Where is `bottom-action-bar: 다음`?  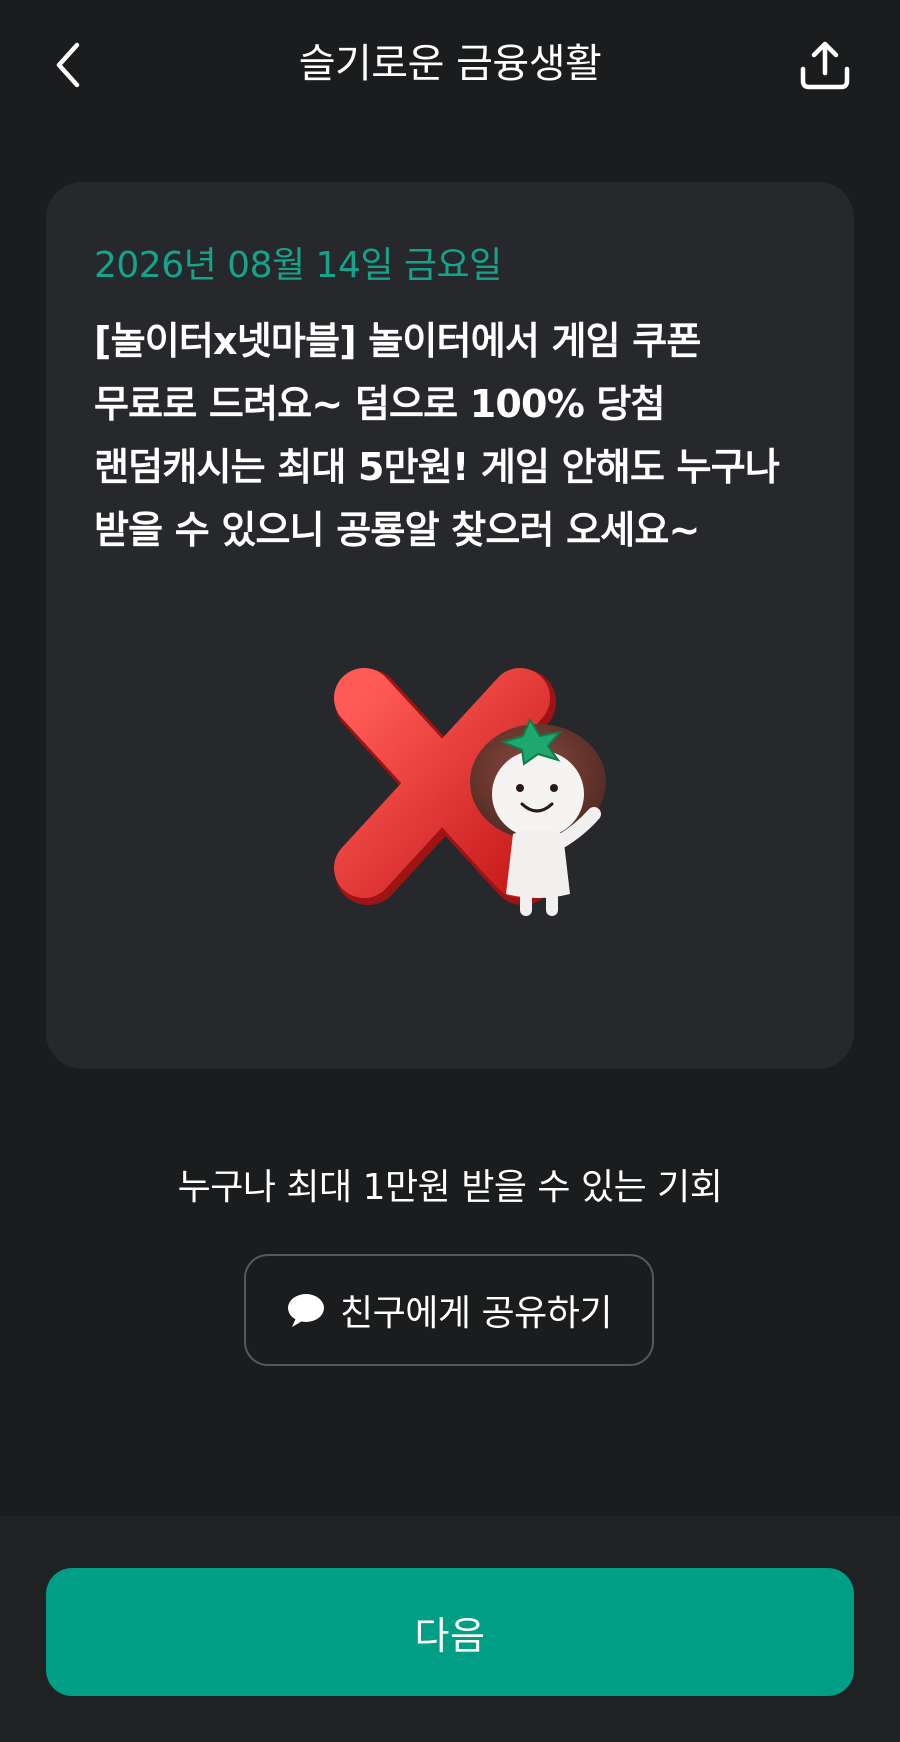
bottom-action-bar: 다음 is located at coordinates (450, 1629).